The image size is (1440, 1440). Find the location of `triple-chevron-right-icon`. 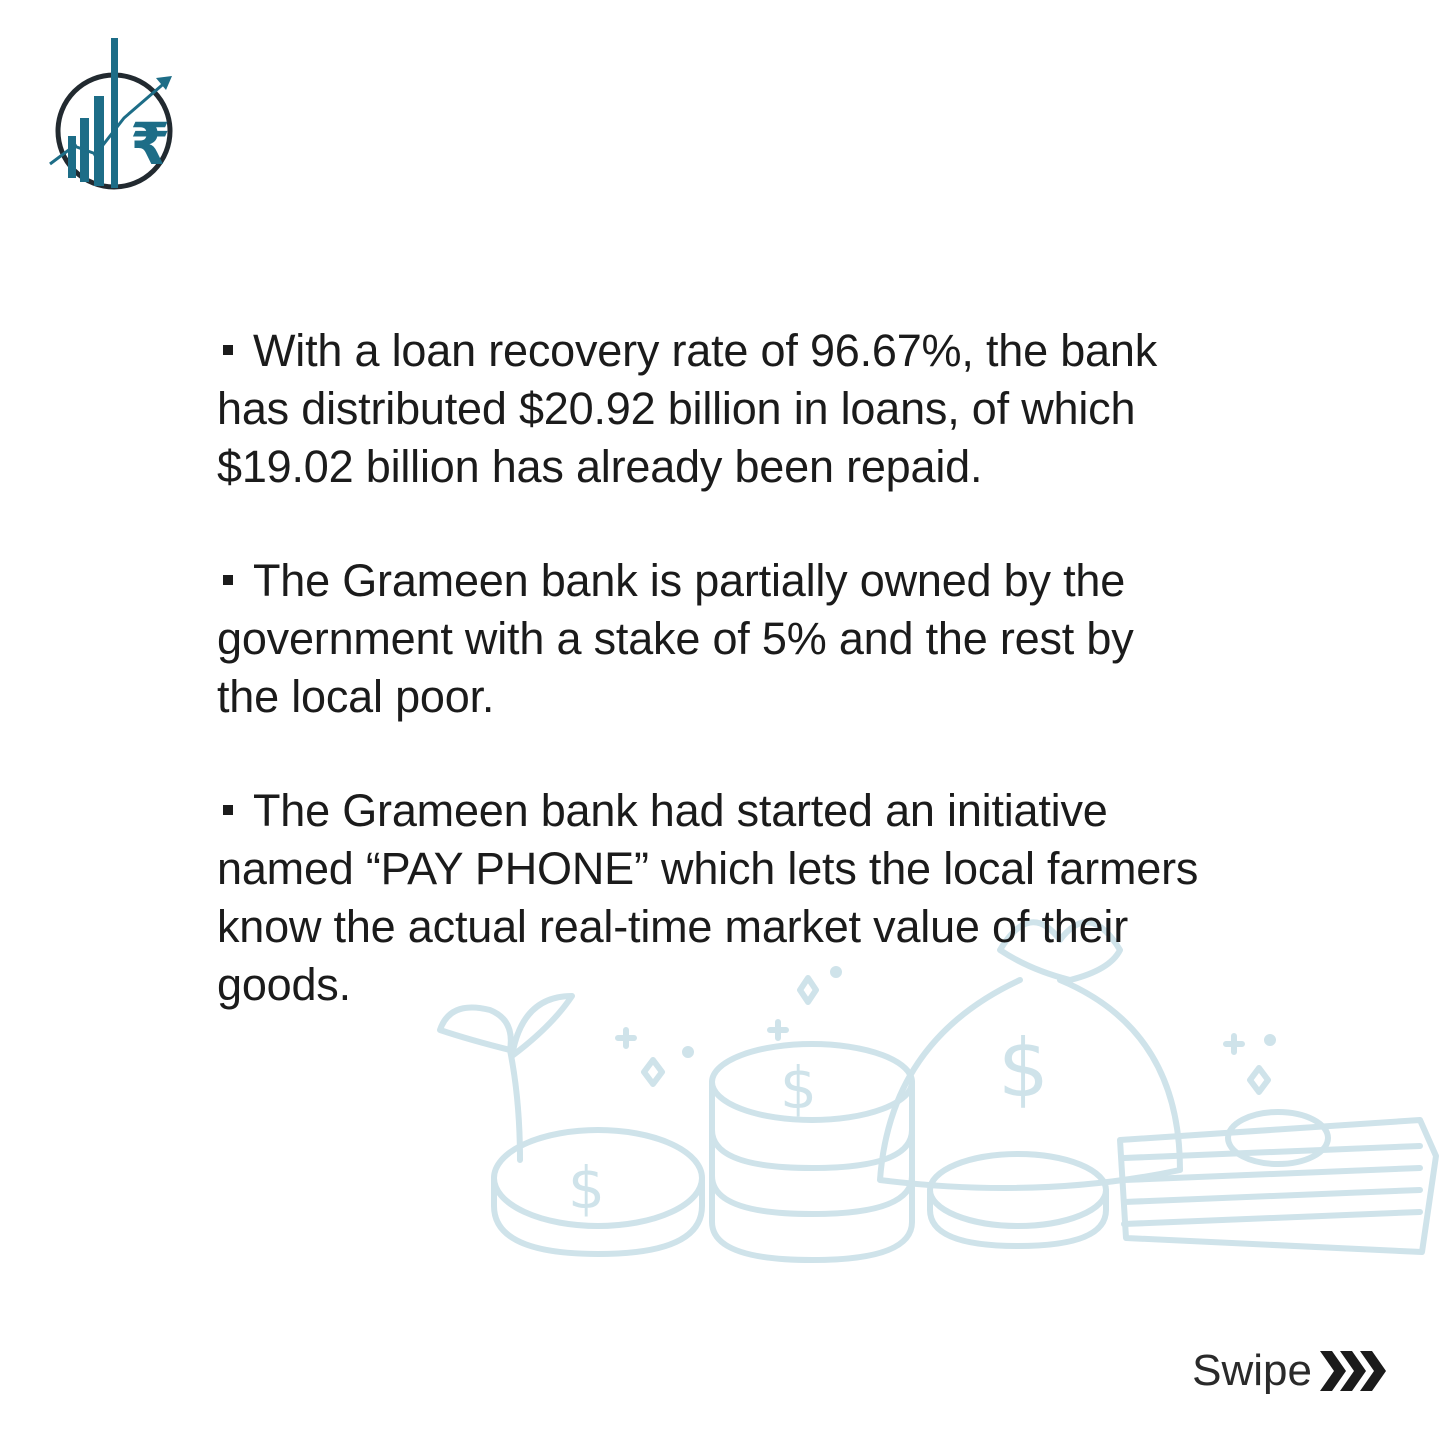

triple-chevron-right-icon is located at coordinates (1353, 1371).